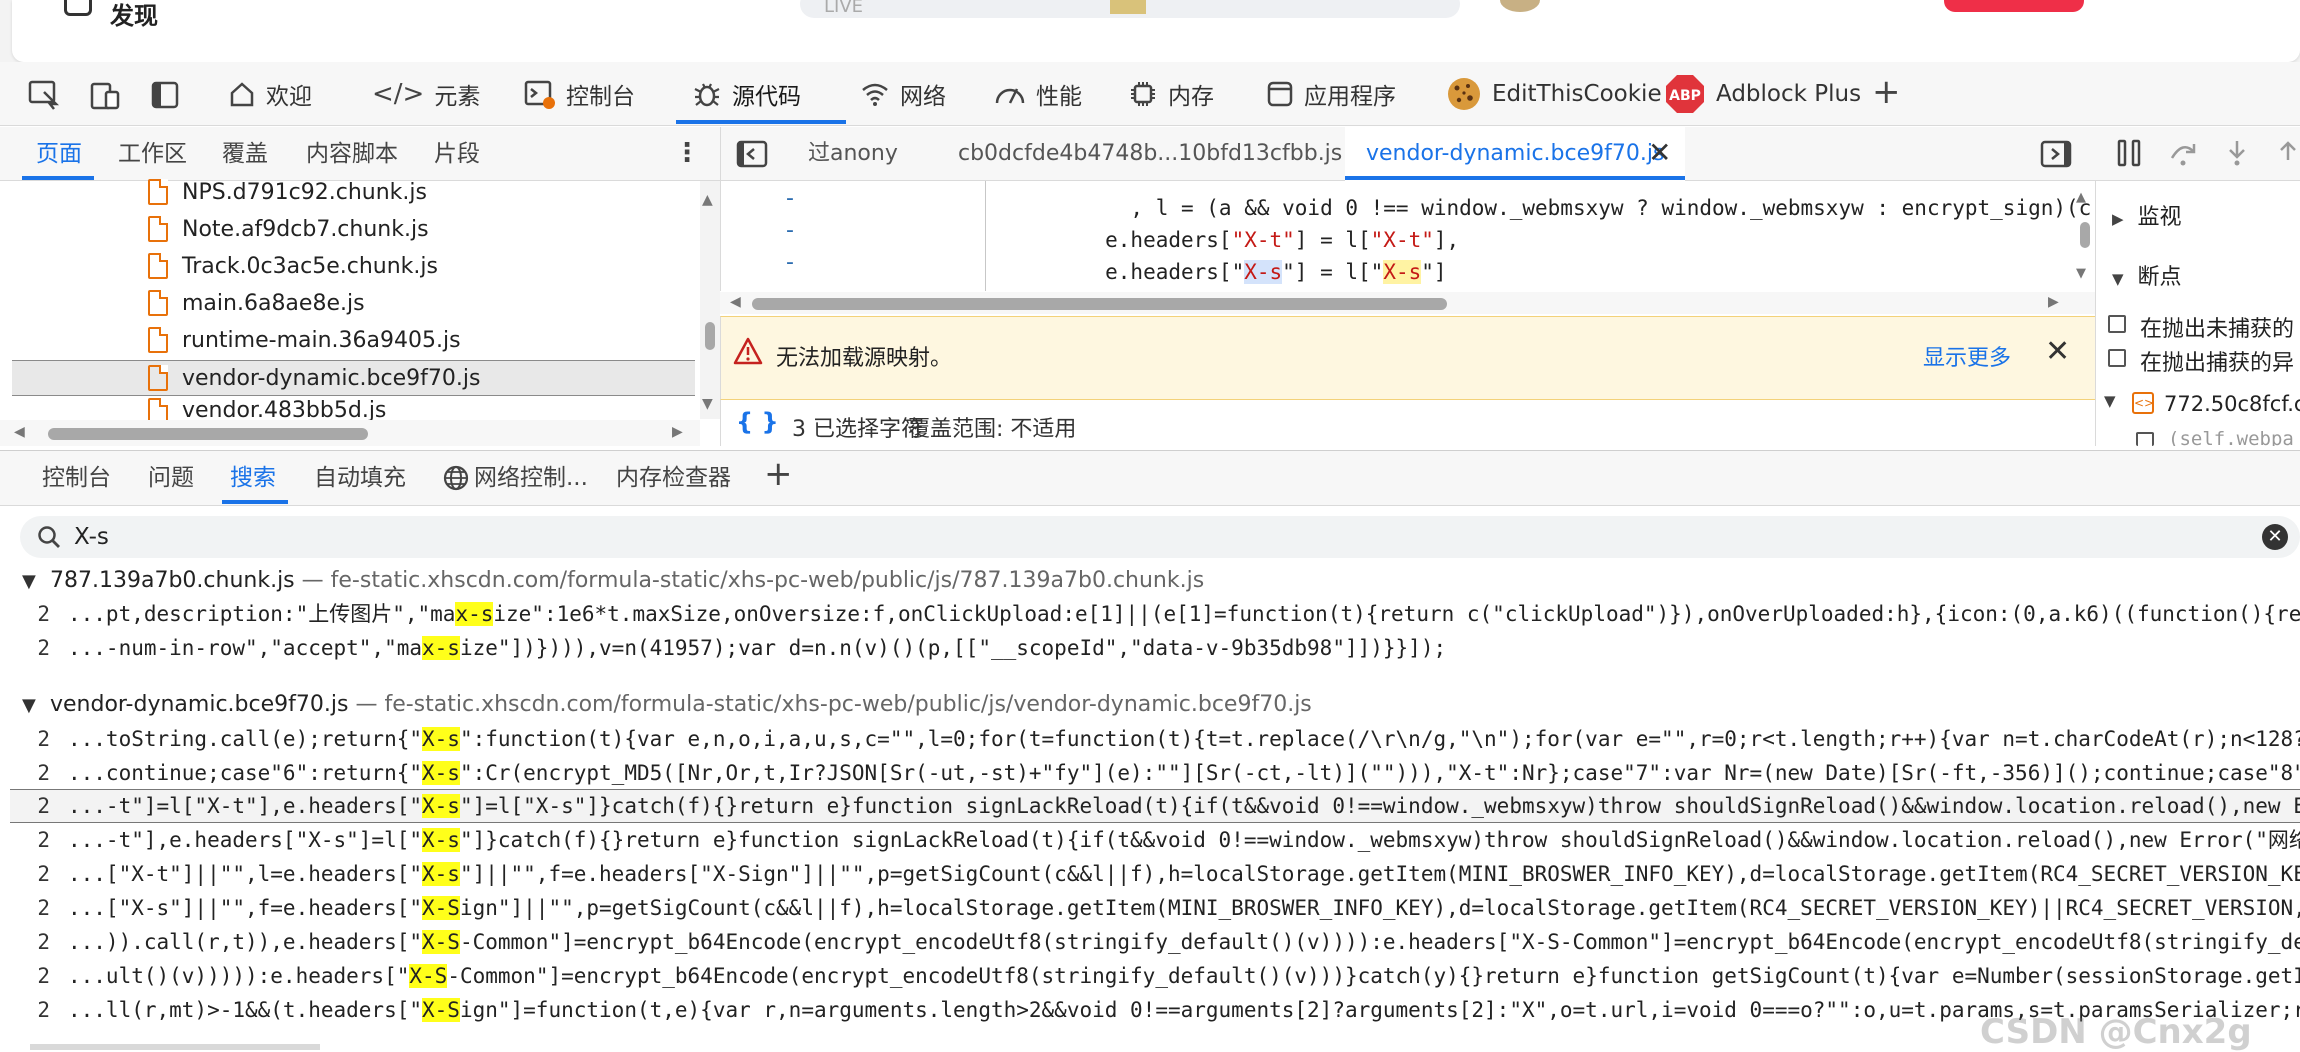  What do you see at coordinates (293, 266) in the screenshot?
I see `file-tree-item: Track.0c3ac5e.chunk.js` at bounding box center [293, 266].